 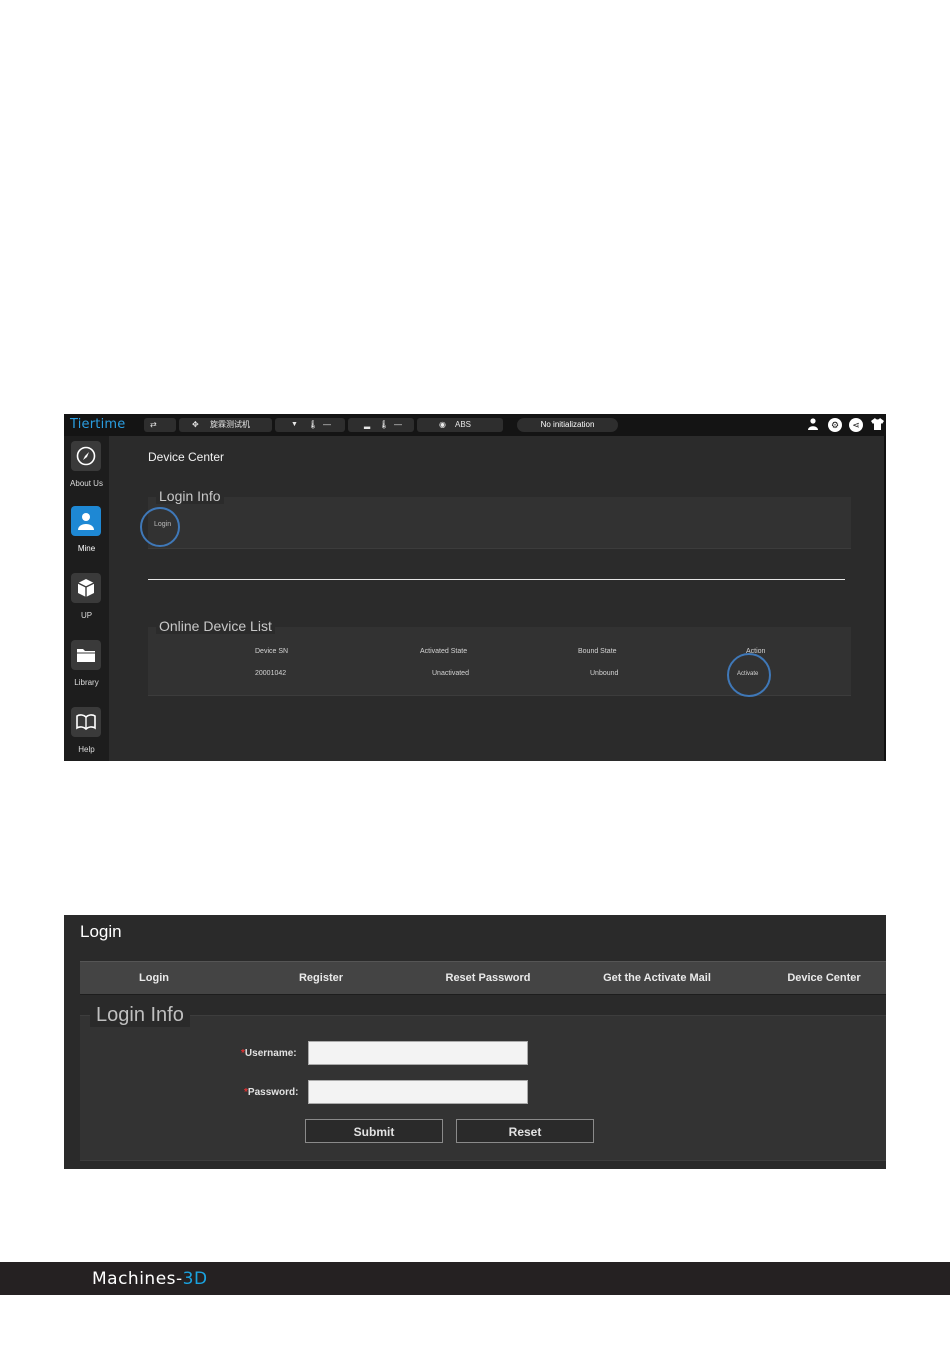 I want to click on usb-icon: ⇄, so click(x=153, y=424).